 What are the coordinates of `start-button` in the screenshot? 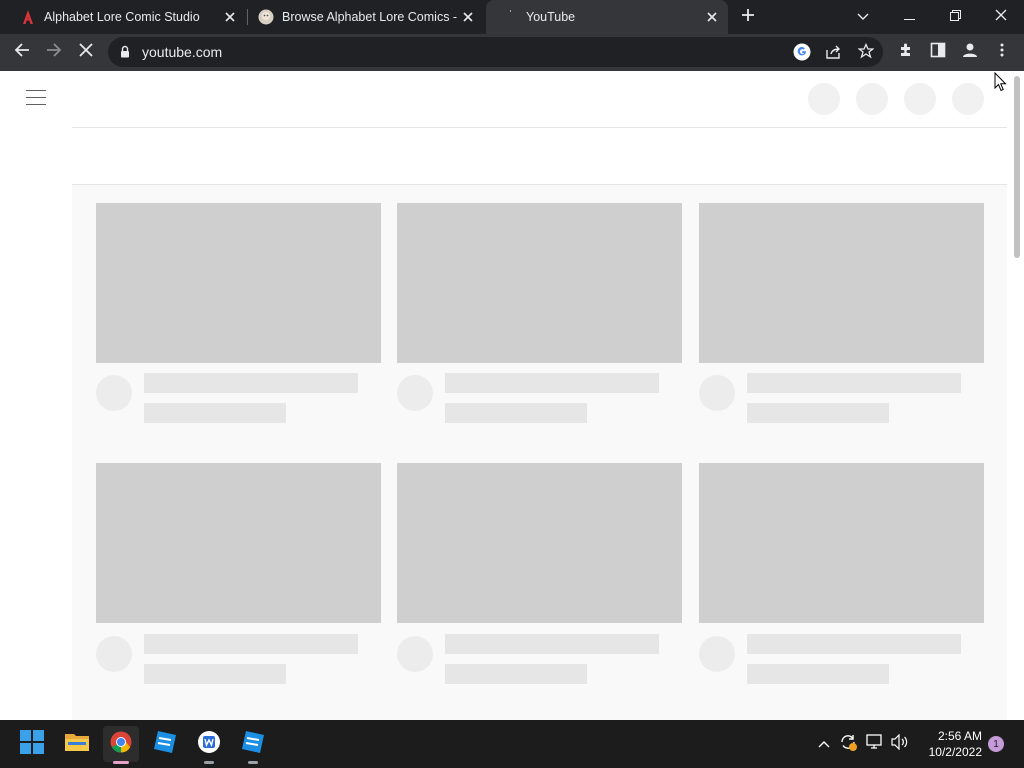 It's located at (32, 744).